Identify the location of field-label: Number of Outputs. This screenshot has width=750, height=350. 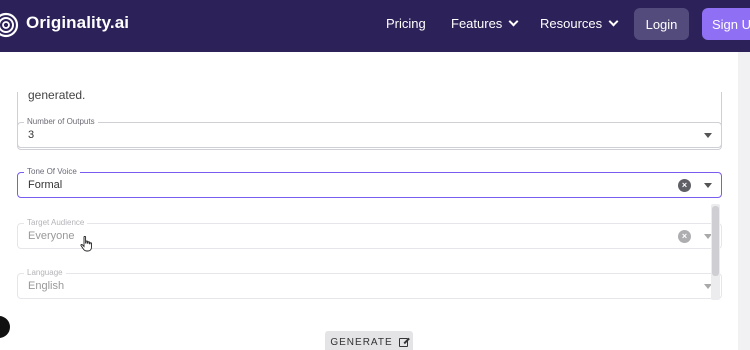
(61, 122).